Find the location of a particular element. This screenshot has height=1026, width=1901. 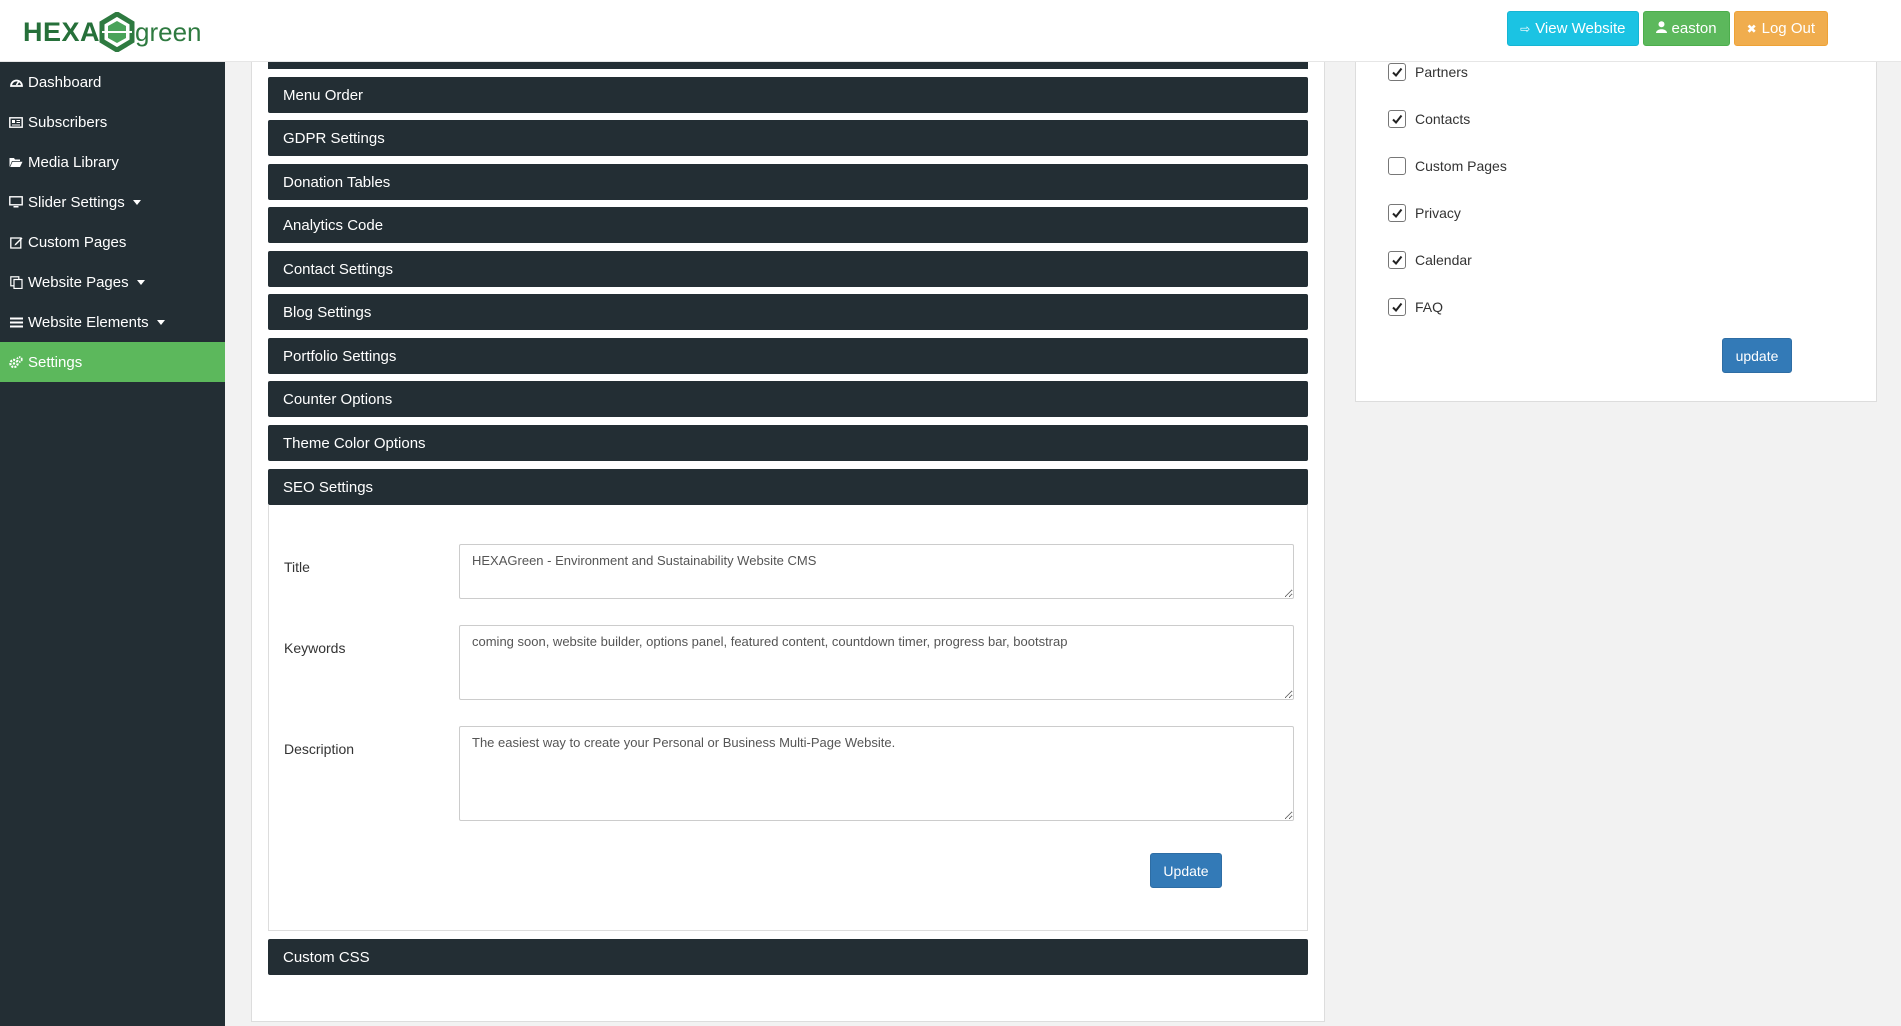

checkbox-row-contacts: Contacts is located at coordinates (1429, 119).